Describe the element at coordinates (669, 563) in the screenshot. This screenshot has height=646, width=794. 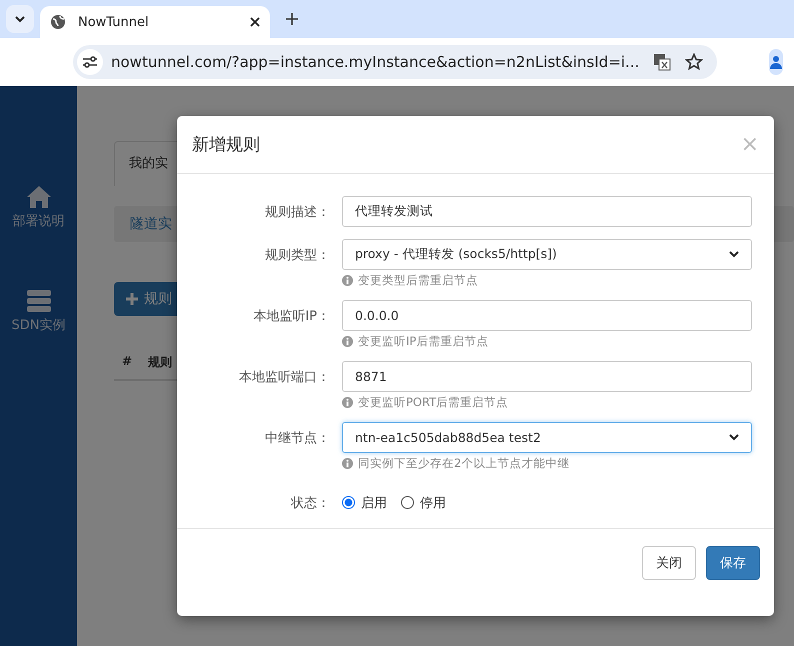
I see `close-button: 关闭` at that location.